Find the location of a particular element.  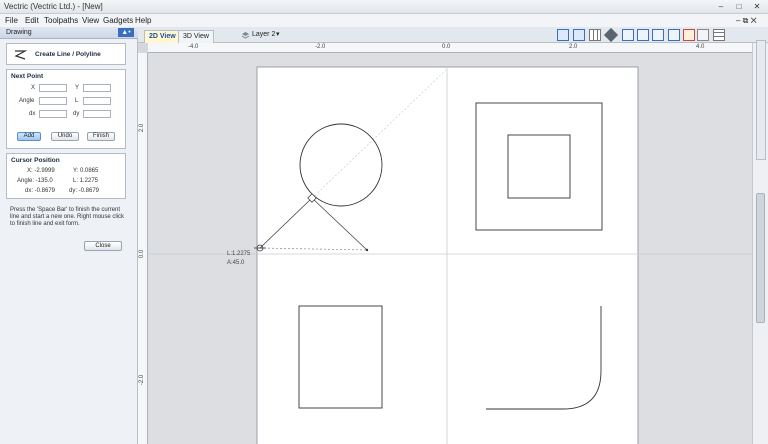

cursor-angle: Angle: -135.0 is located at coordinates (35, 181).